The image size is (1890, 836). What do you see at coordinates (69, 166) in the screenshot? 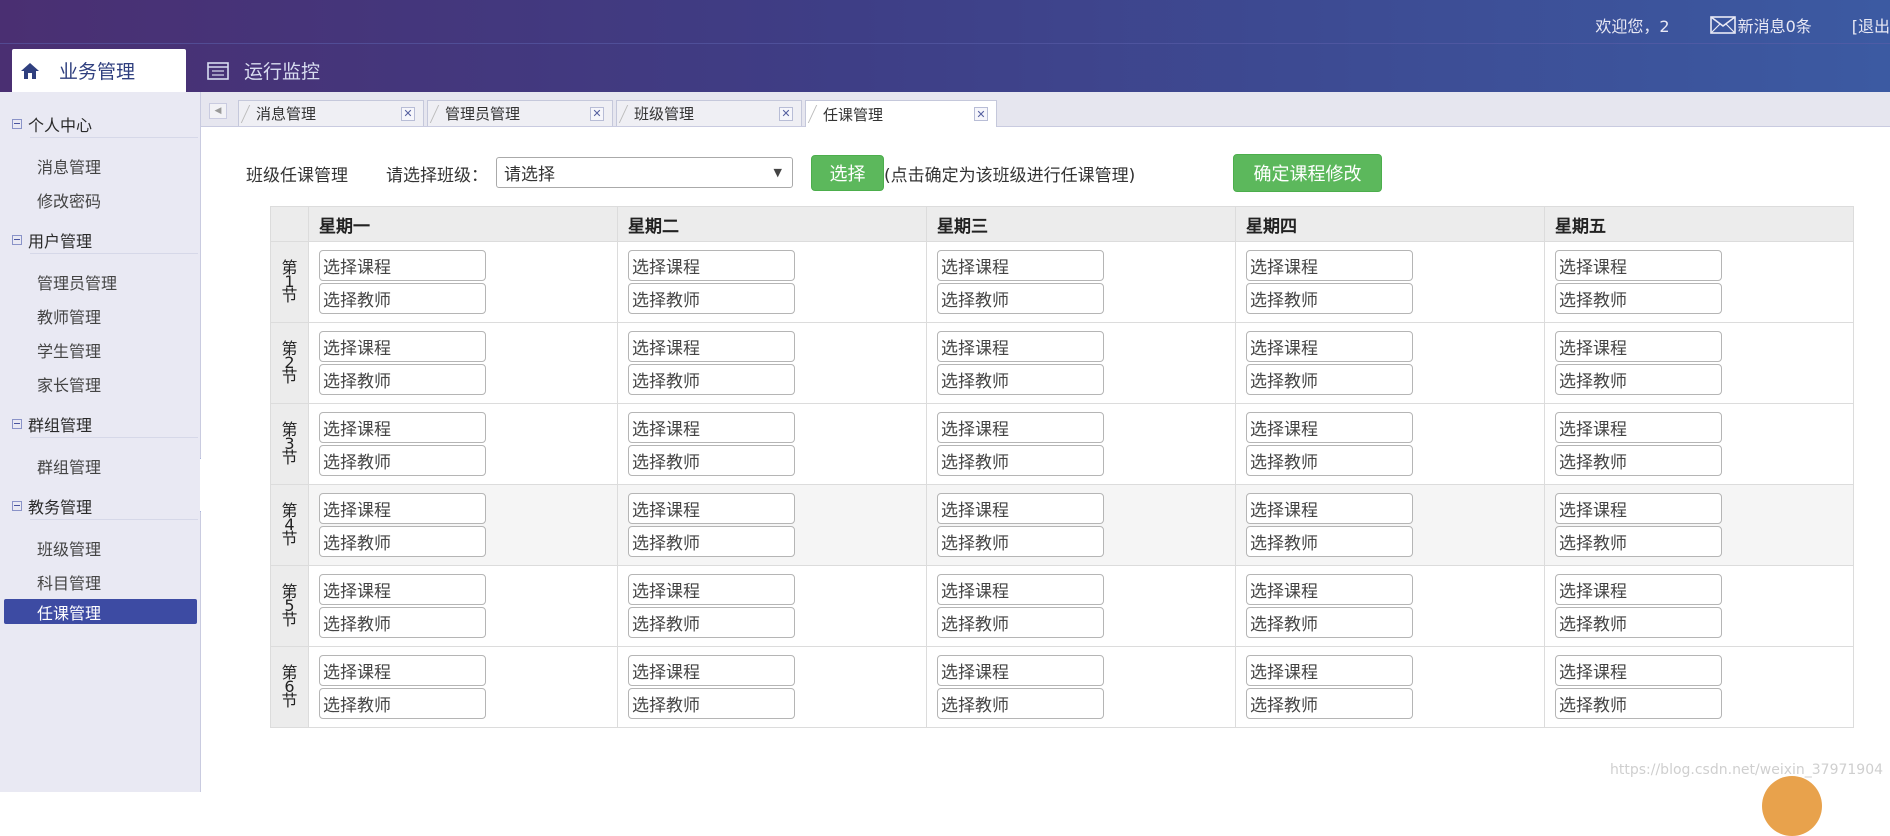
I see `sidebar-item-messages: 消息管理` at bounding box center [69, 166].